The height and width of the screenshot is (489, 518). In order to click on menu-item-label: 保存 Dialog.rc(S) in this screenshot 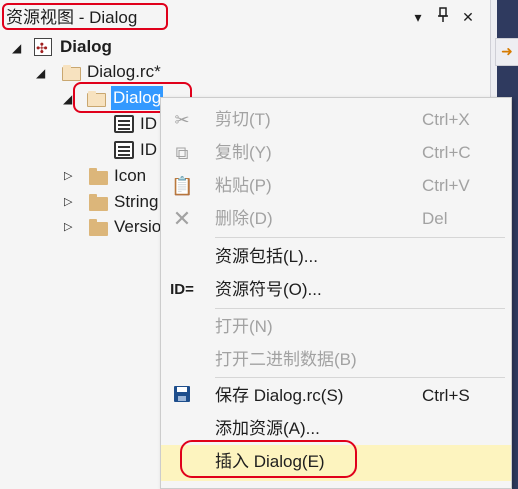, I will do `click(279, 395)`.